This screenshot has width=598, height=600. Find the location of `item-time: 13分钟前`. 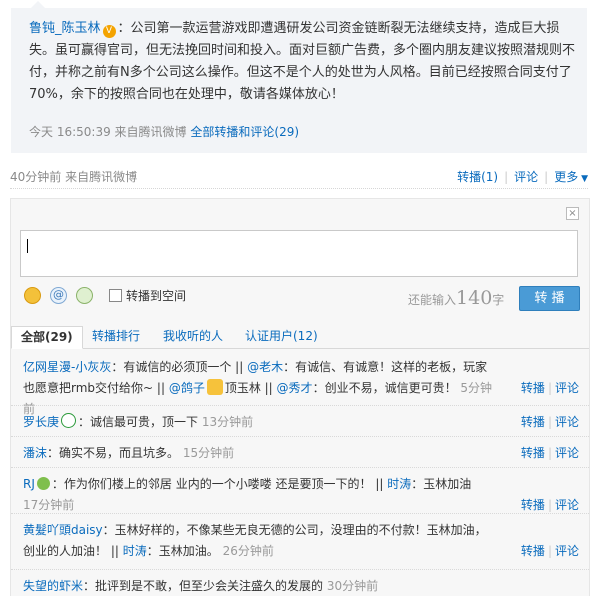

item-time: 13分钟前 is located at coordinates (227, 422).